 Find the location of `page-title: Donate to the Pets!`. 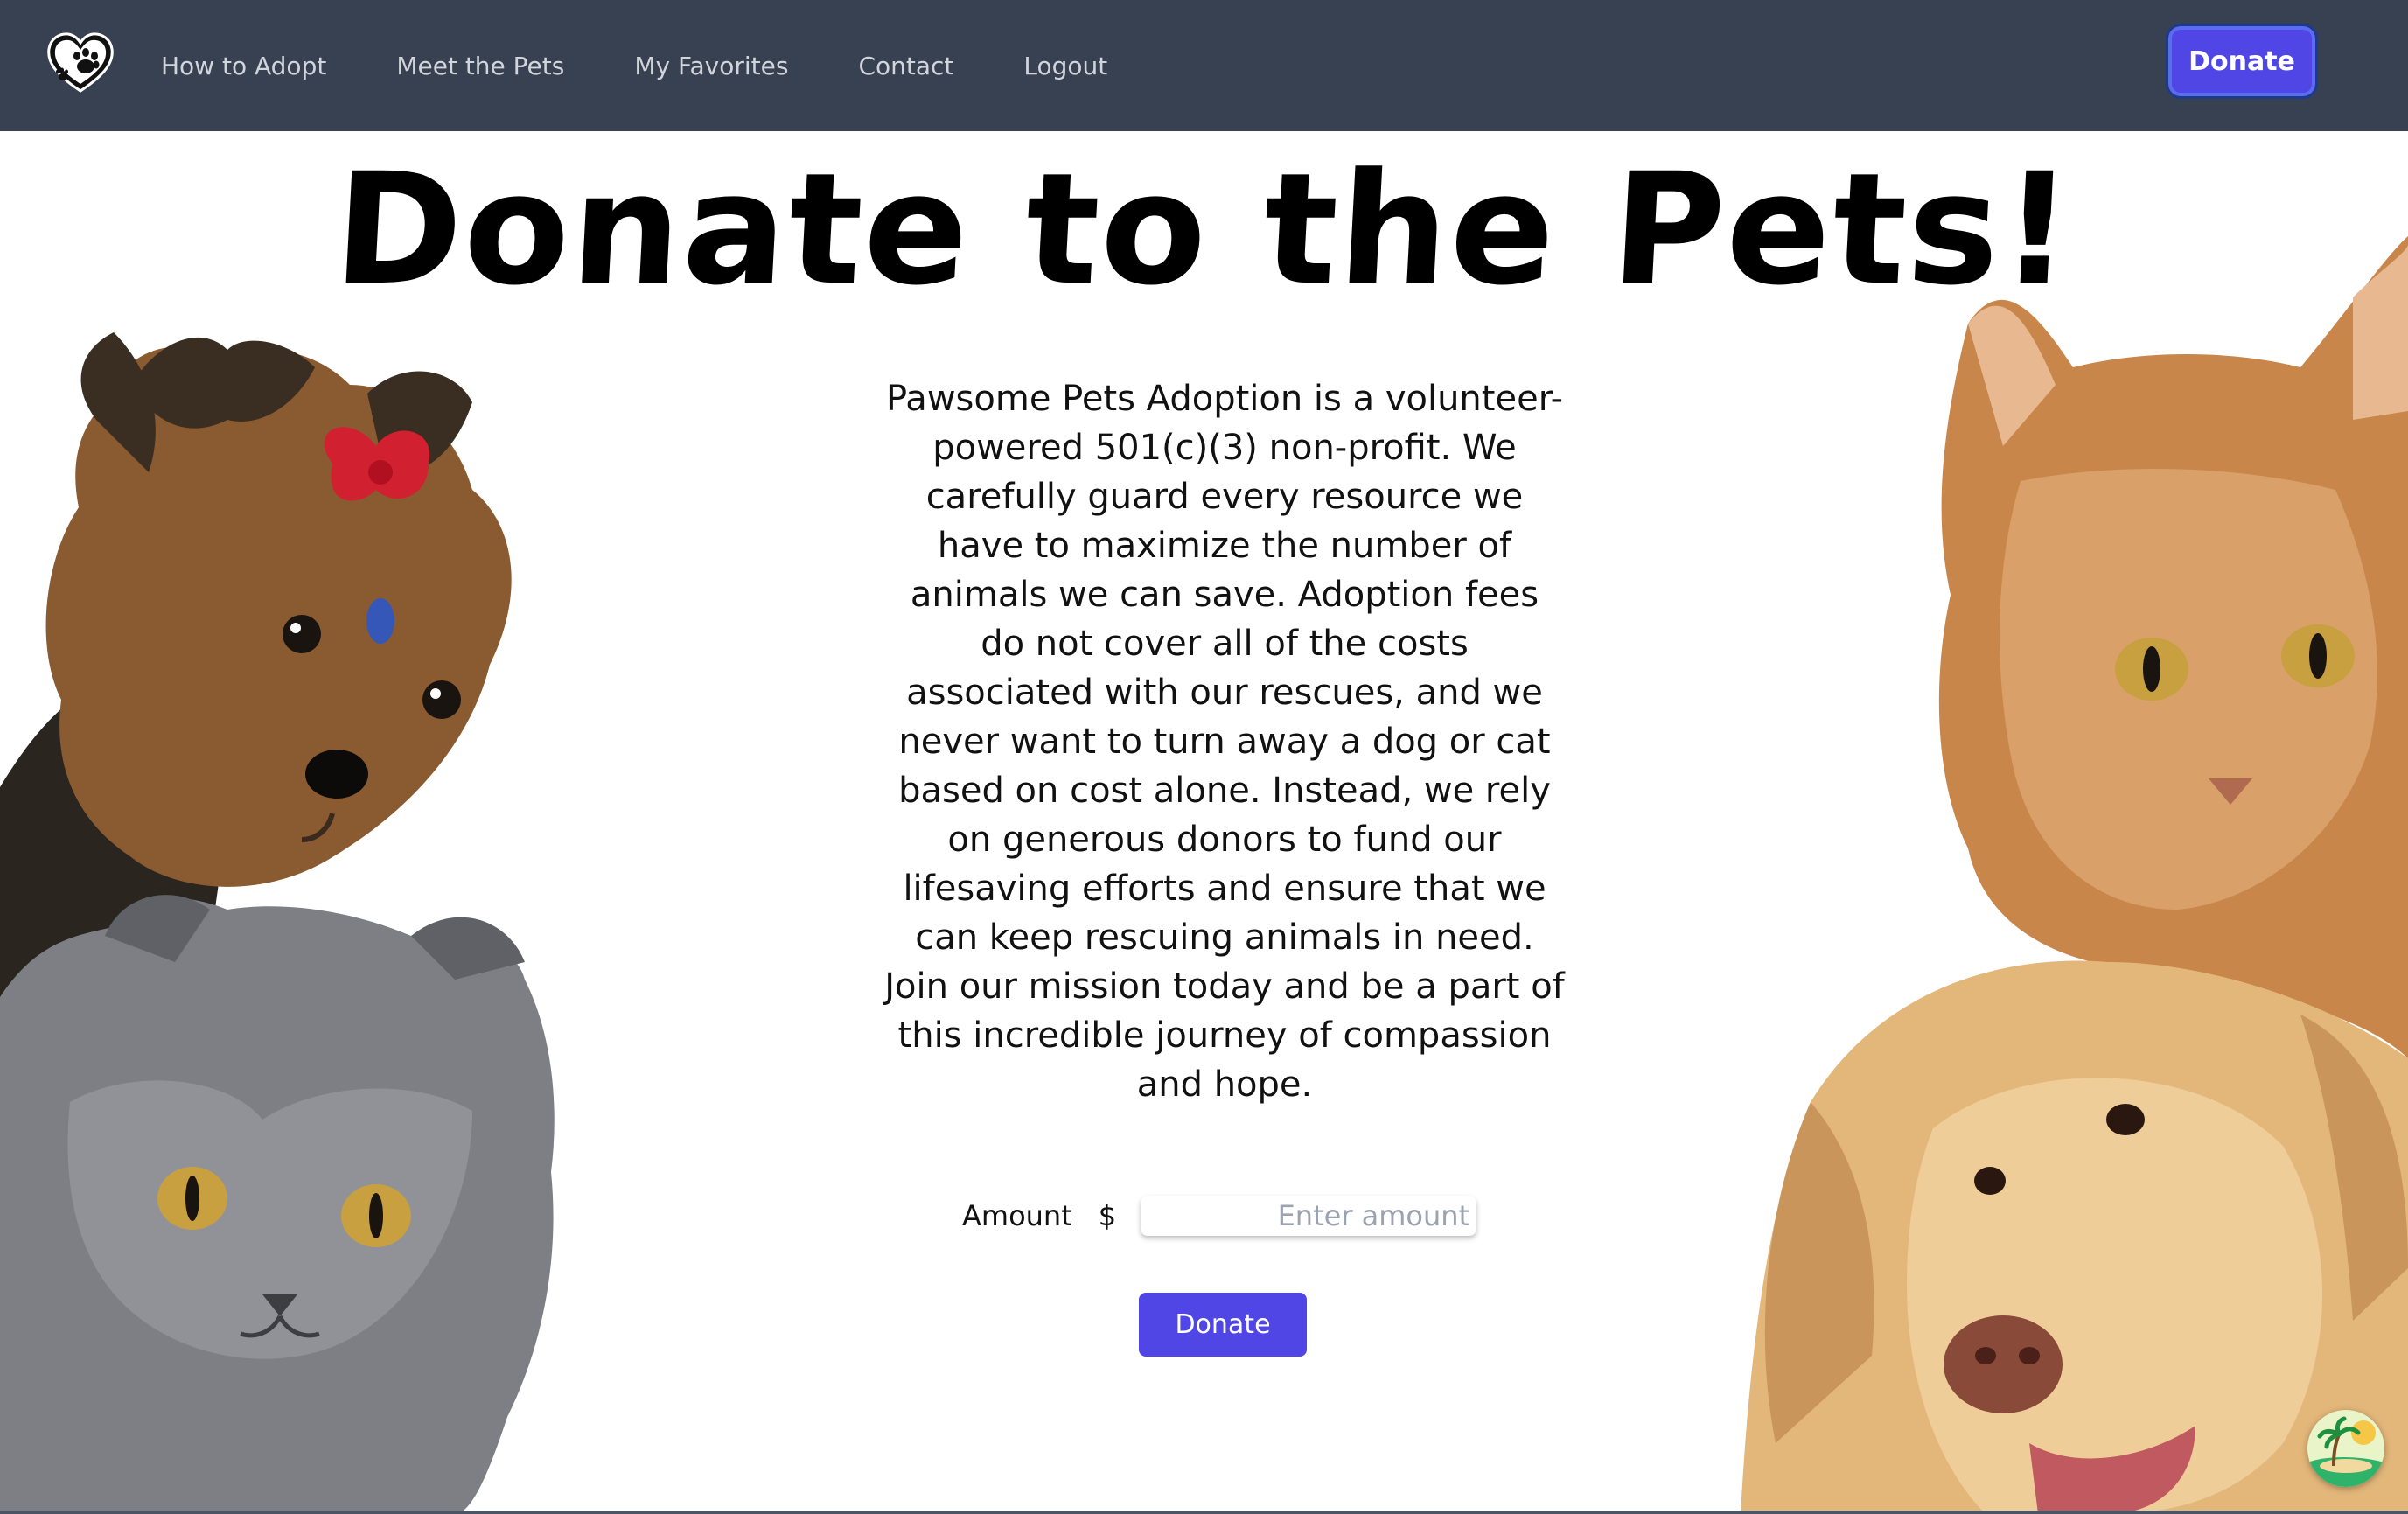

page-title: Donate to the Pets! is located at coordinates (1204, 229).